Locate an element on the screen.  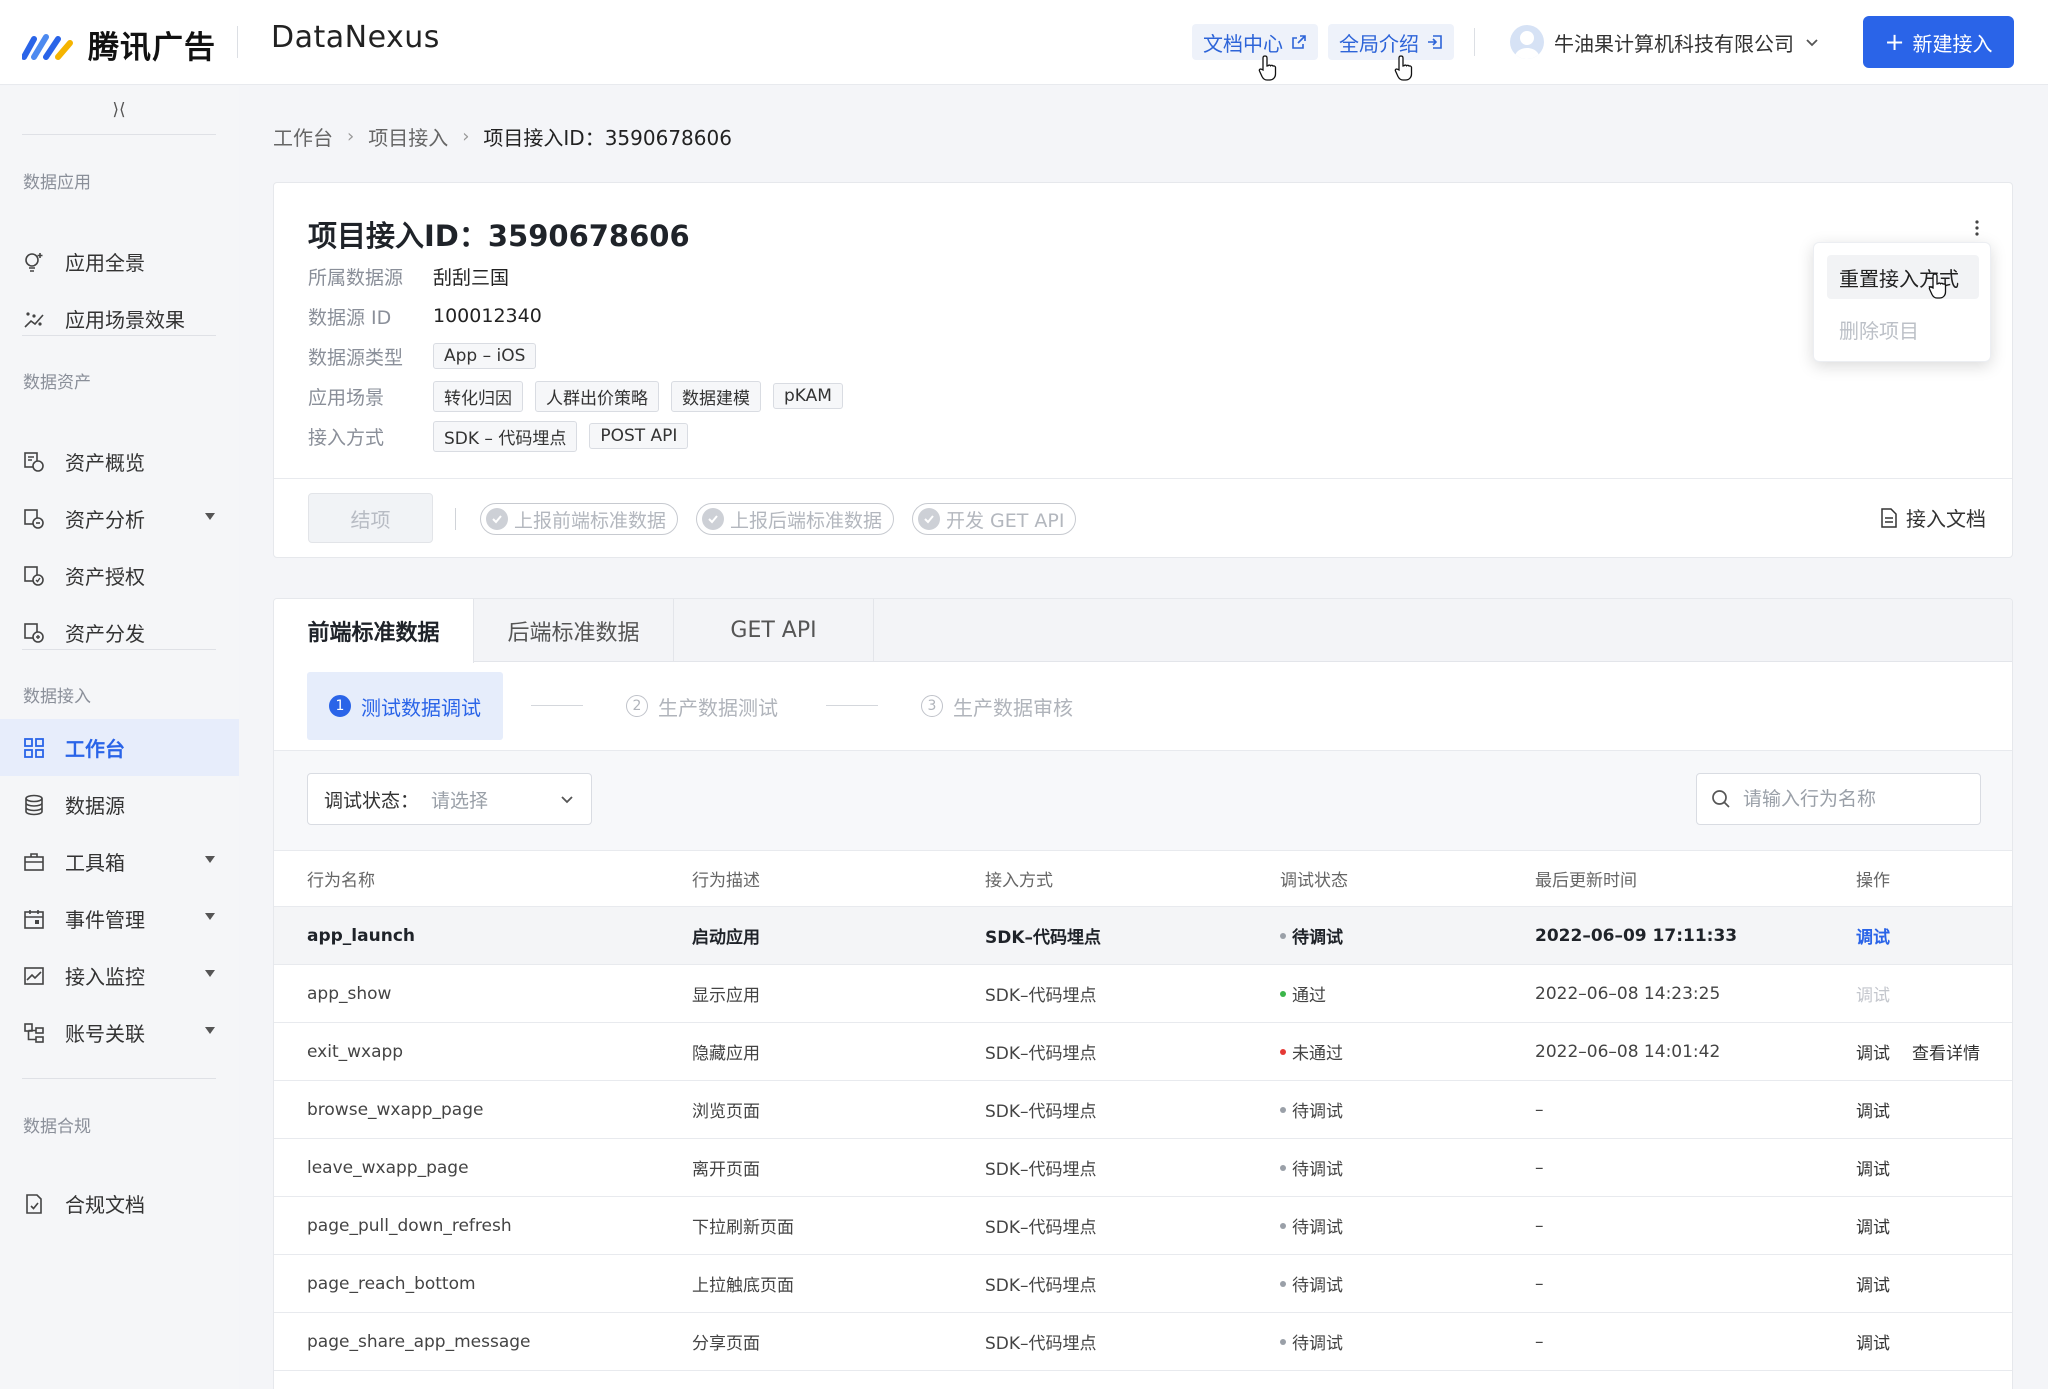
doc-center-link: 文档中心 is located at coordinates (1255, 42).